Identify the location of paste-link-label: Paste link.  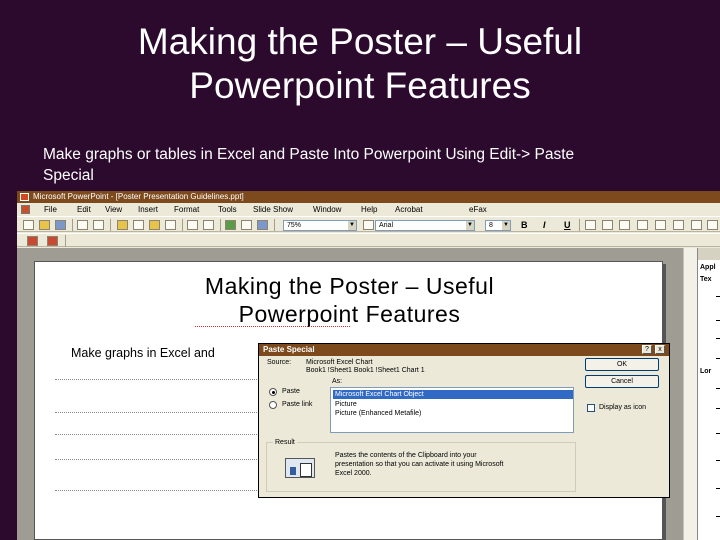
(297, 404).